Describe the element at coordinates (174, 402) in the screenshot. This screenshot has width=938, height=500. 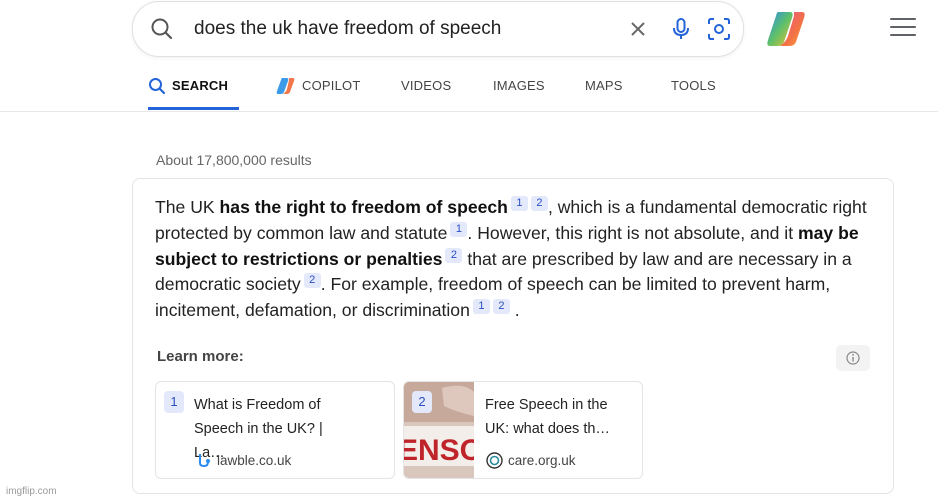
I see `source-number: 1` at that location.